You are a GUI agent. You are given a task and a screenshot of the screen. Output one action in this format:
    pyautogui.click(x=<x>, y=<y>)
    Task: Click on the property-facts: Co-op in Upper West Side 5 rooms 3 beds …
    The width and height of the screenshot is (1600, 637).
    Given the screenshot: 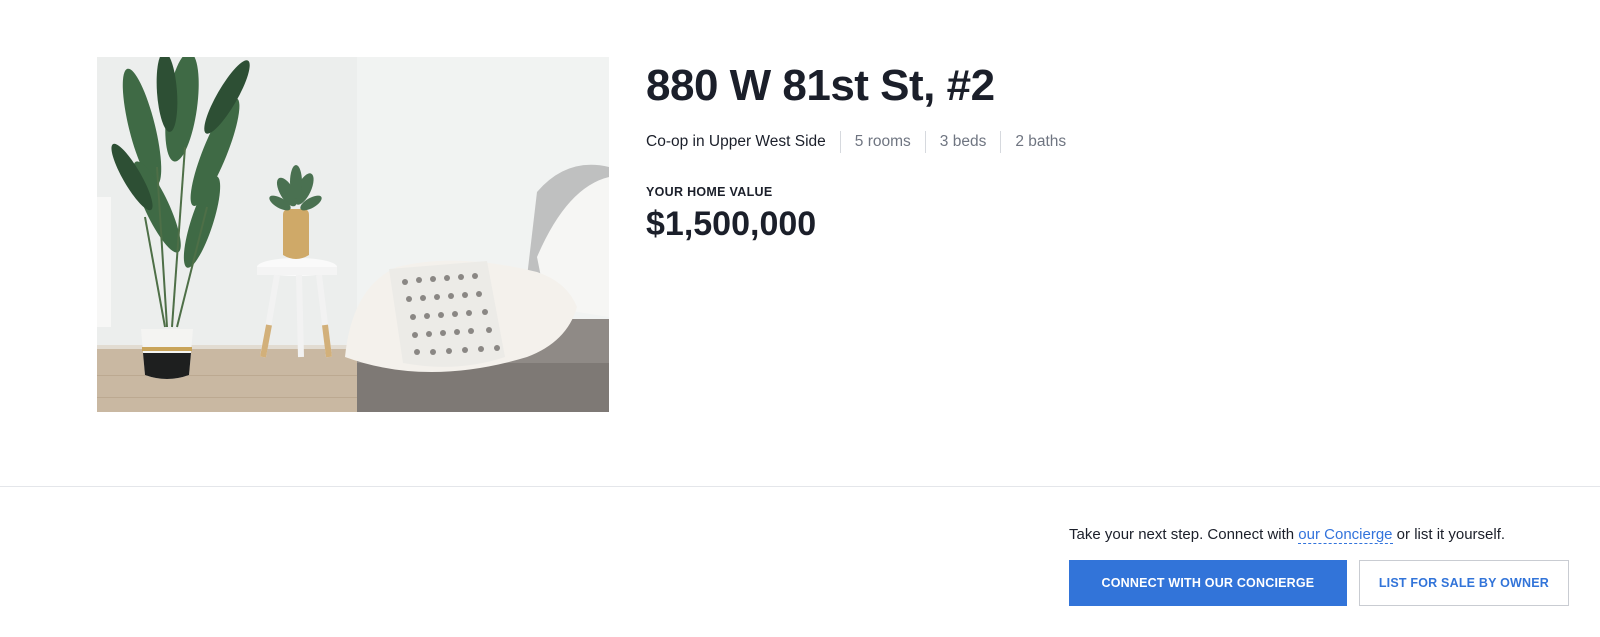 What is the action you would take?
    pyautogui.click(x=996, y=142)
    